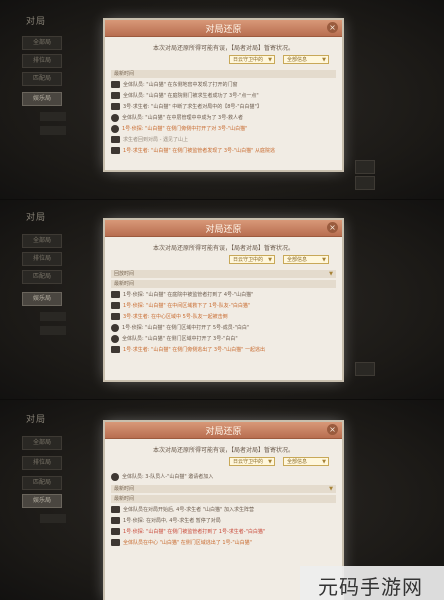  What do you see at coordinates (223, 274) in the screenshot?
I see `section-header-collapsible: 回放时间 ▼` at bounding box center [223, 274].